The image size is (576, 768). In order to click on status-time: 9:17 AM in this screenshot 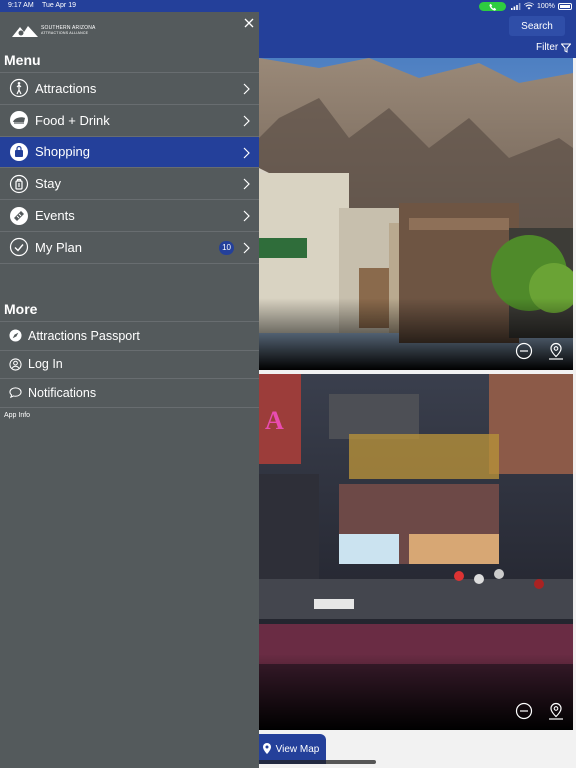, I will do `click(21, 5)`.